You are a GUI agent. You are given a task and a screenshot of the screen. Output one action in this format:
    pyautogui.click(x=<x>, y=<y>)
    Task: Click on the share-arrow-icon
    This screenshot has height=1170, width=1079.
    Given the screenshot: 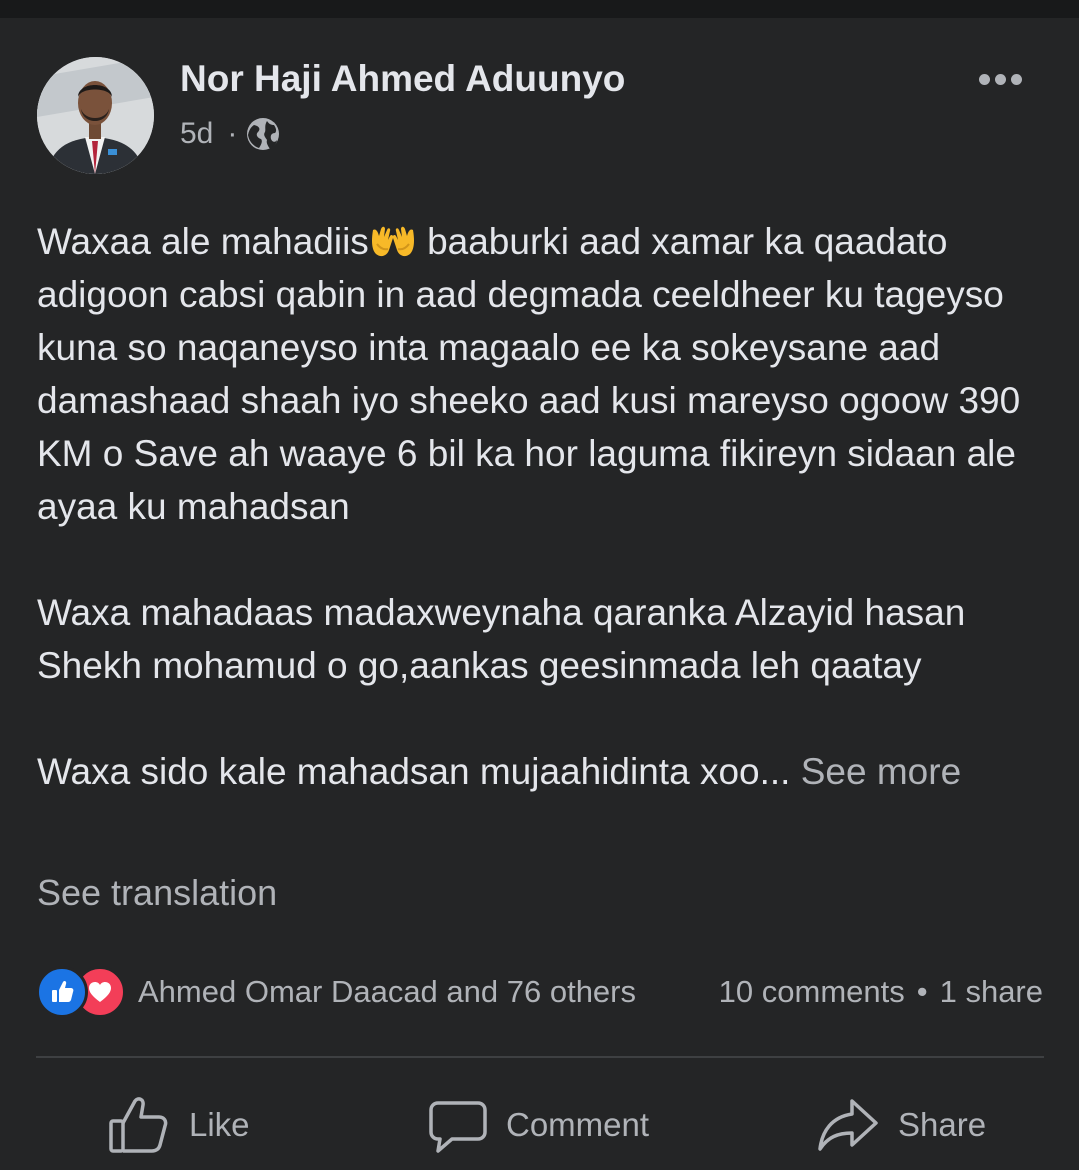 What is the action you would take?
    pyautogui.click(x=848, y=1125)
    